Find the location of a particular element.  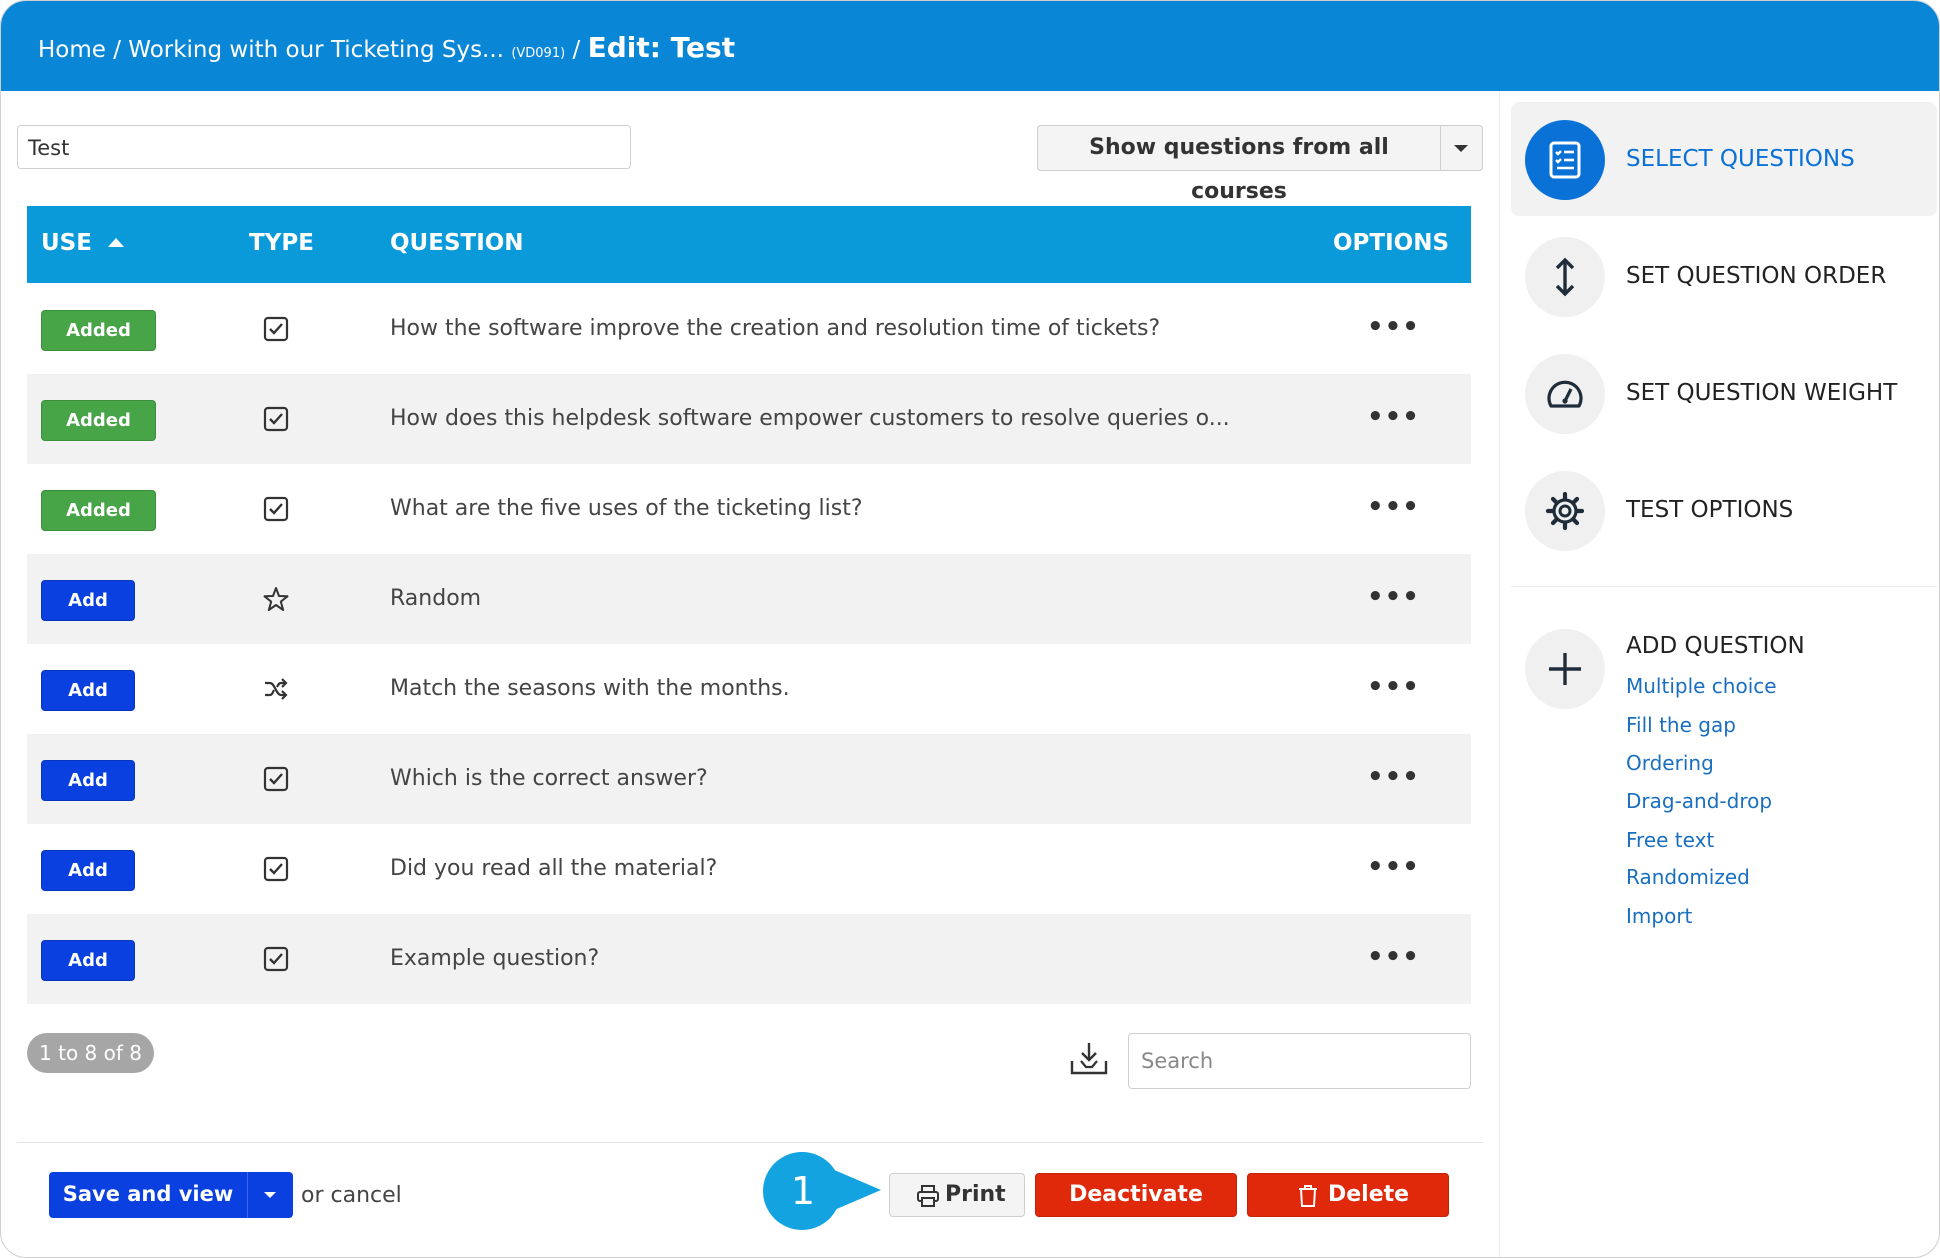

question-text: Random is located at coordinates (435, 598).